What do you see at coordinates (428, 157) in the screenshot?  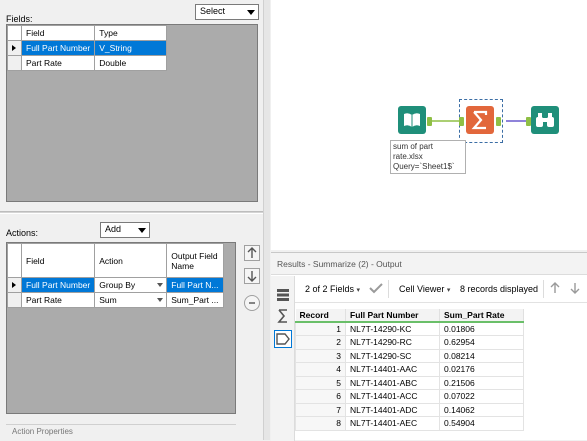 I see `tool-annotation: sum of part rate.xlsx Query=`Sheet1$`` at bounding box center [428, 157].